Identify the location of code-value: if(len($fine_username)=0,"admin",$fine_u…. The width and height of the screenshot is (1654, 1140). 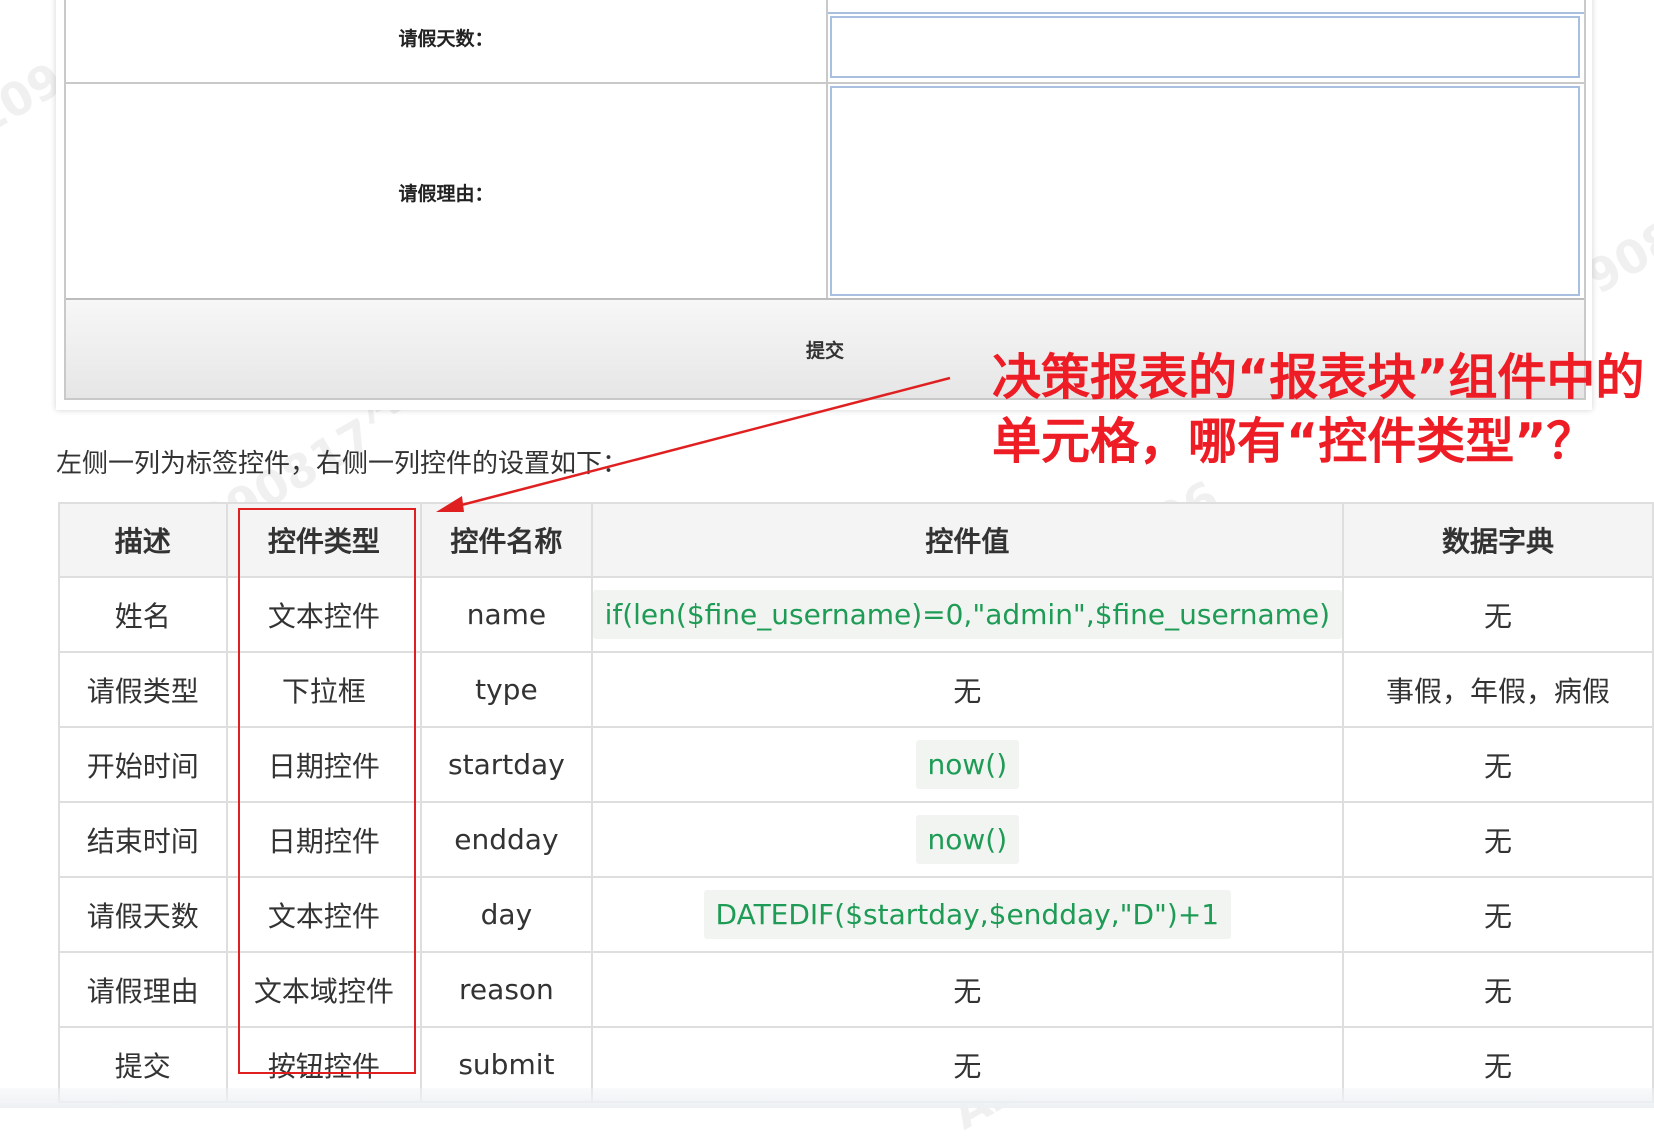
(967, 614).